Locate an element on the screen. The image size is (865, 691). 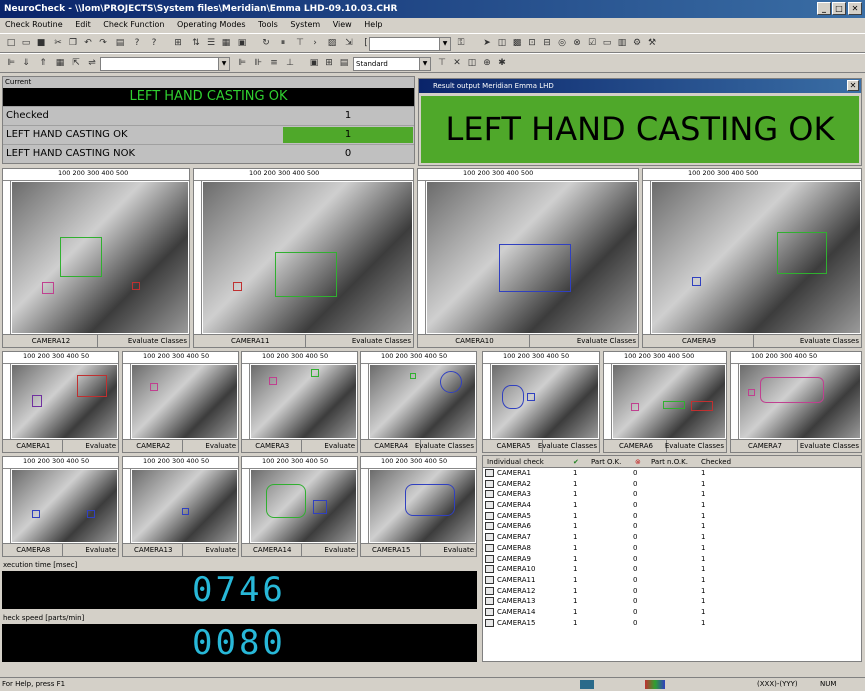
move-up-icon: ⇑ is located at coordinates (43, 63).